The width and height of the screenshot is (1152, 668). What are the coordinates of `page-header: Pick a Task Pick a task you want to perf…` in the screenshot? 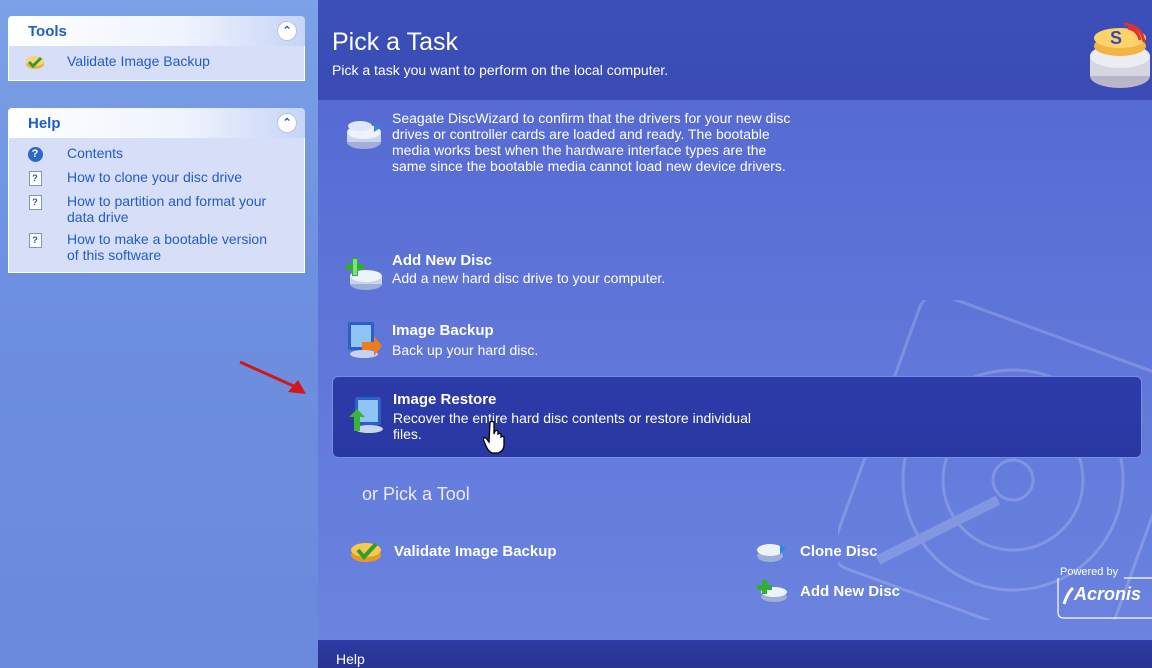 It's located at (735, 50).